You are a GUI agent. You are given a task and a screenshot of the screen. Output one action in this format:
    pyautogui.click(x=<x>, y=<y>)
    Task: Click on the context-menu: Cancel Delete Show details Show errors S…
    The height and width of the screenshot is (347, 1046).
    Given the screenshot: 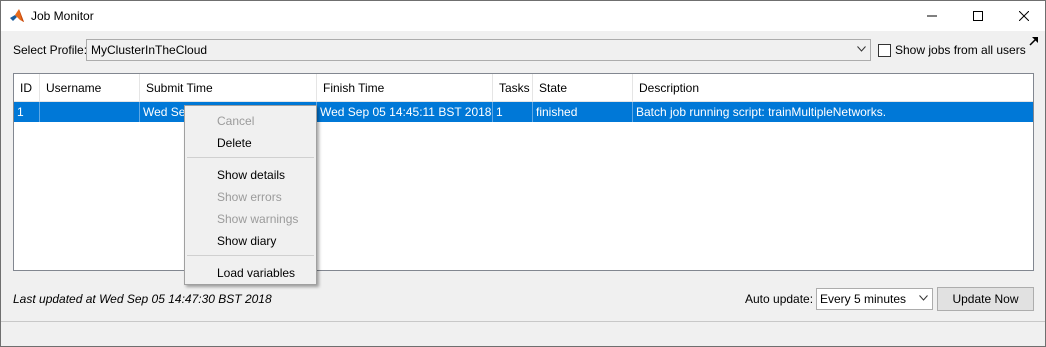 What is the action you would take?
    pyautogui.click(x=250, y=195)
    